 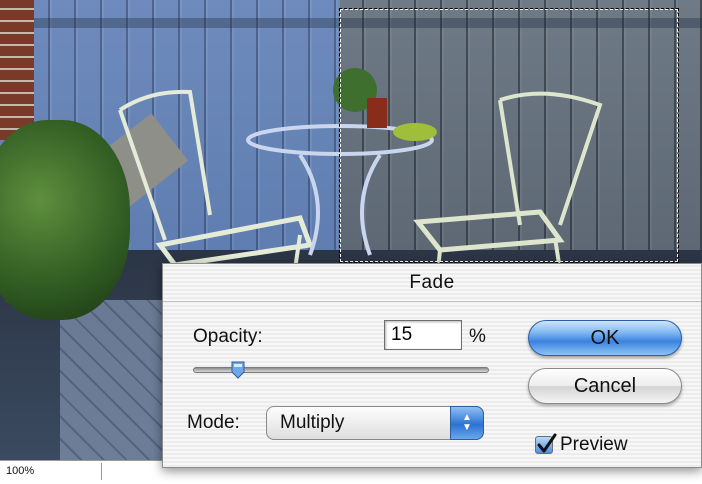 I want to click on slider-thumb-icon, so click(x=238, y=370).